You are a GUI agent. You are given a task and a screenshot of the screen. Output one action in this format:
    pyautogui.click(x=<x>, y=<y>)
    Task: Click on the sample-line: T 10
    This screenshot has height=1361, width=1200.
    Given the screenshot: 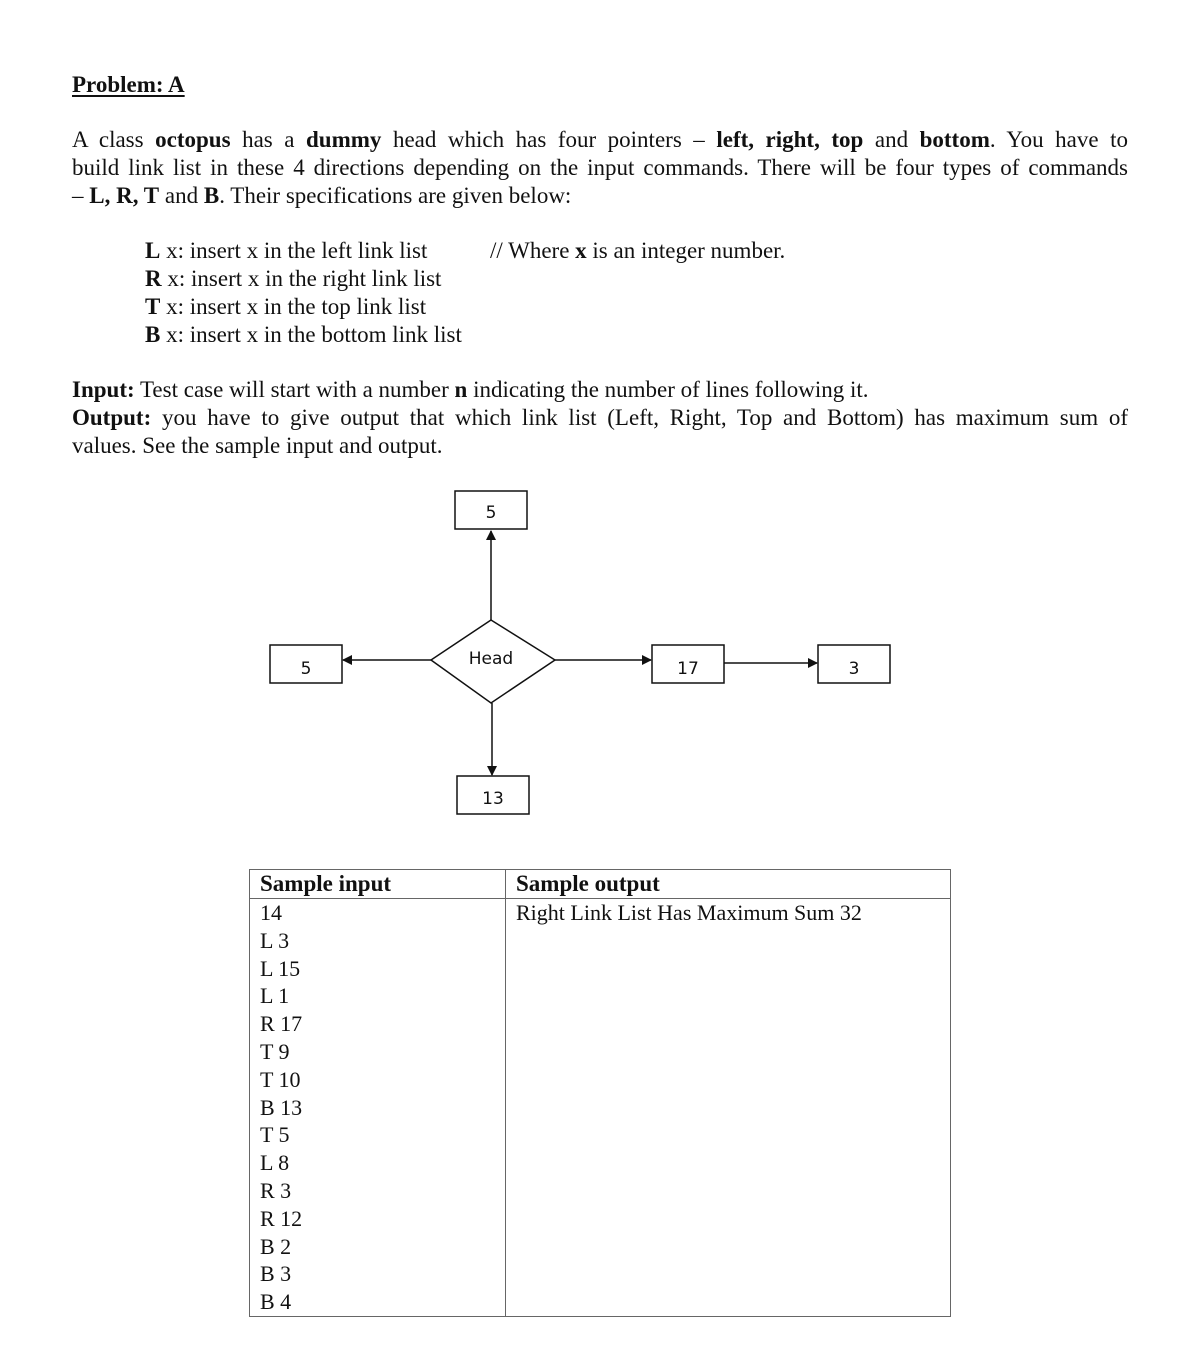 What is the action you would take?
    pyautogui.click(x=280, y=1079)
    